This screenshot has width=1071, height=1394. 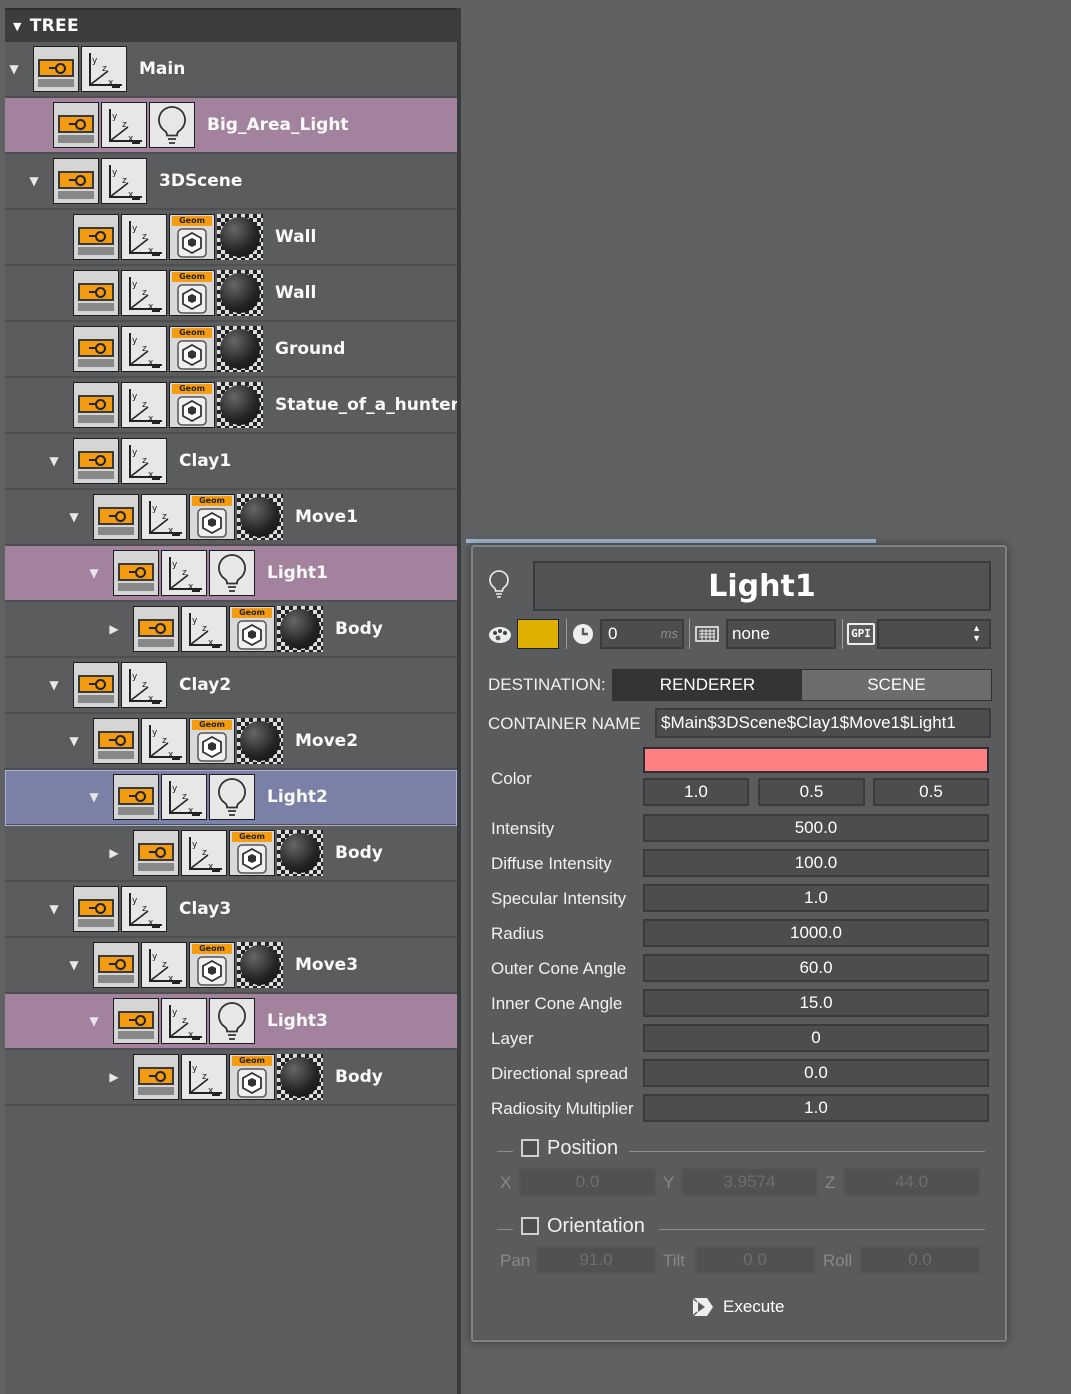 I want to click on container-title: Light1, so click(x=762, y=586).